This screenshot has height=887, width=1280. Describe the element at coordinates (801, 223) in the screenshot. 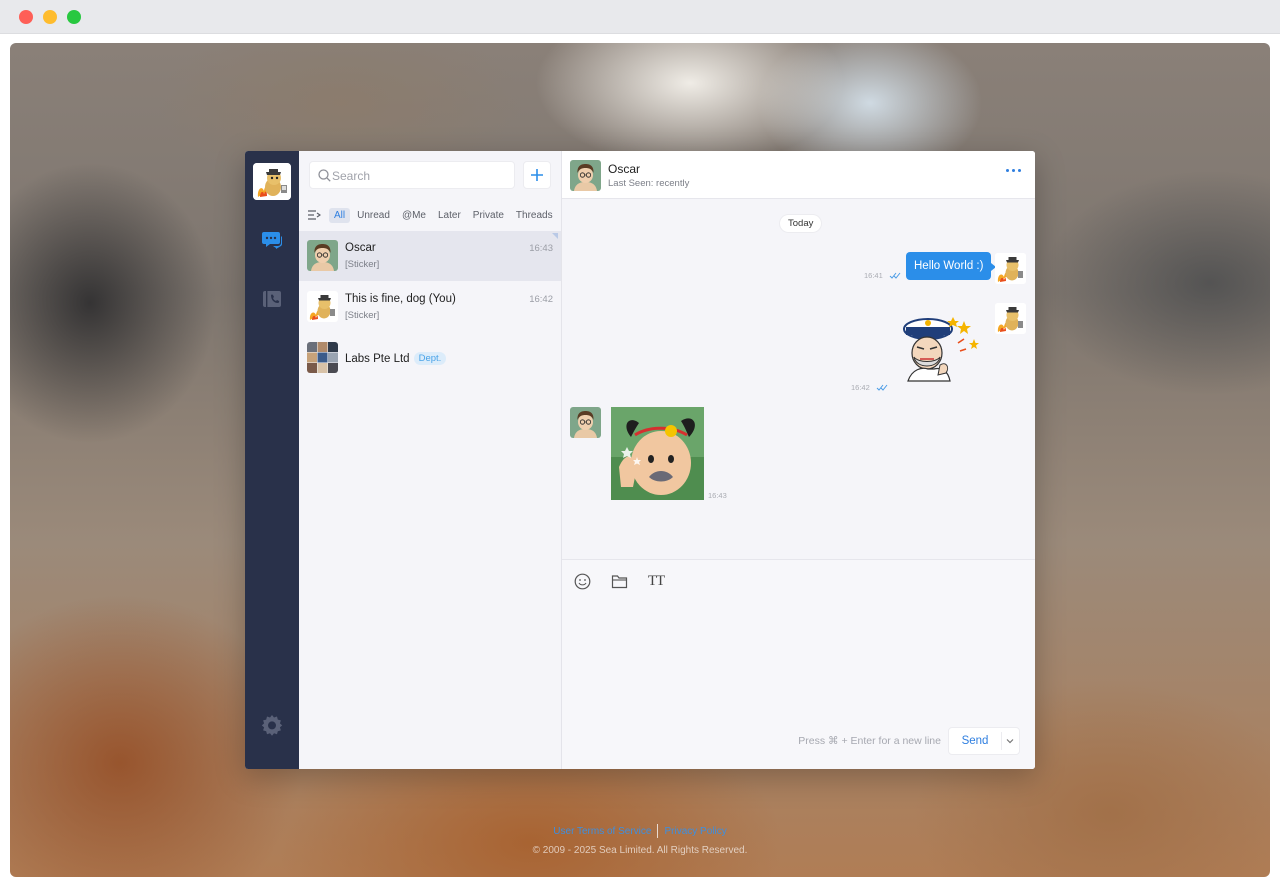

I see `date-separator: Today` at that location.